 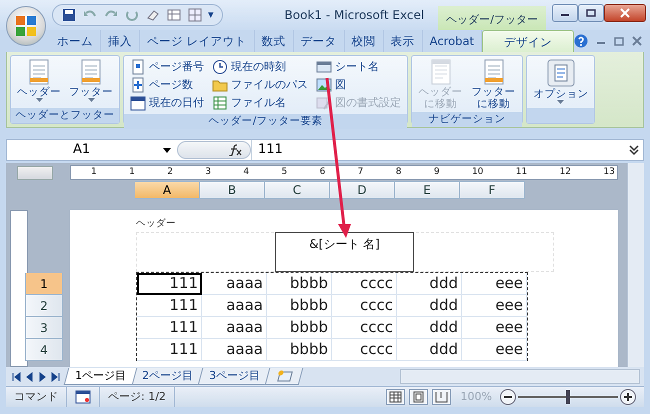 What do you see at coordinates (284, 376) in the screenshot?
I see `insert-sheet-button` at bounding box center [284, 376].